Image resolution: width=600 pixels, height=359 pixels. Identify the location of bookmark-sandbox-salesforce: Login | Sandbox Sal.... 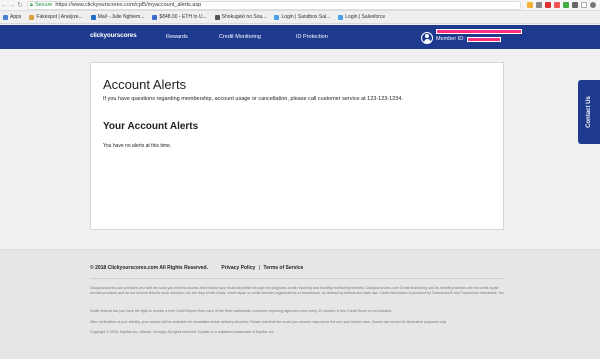
(302, 17).